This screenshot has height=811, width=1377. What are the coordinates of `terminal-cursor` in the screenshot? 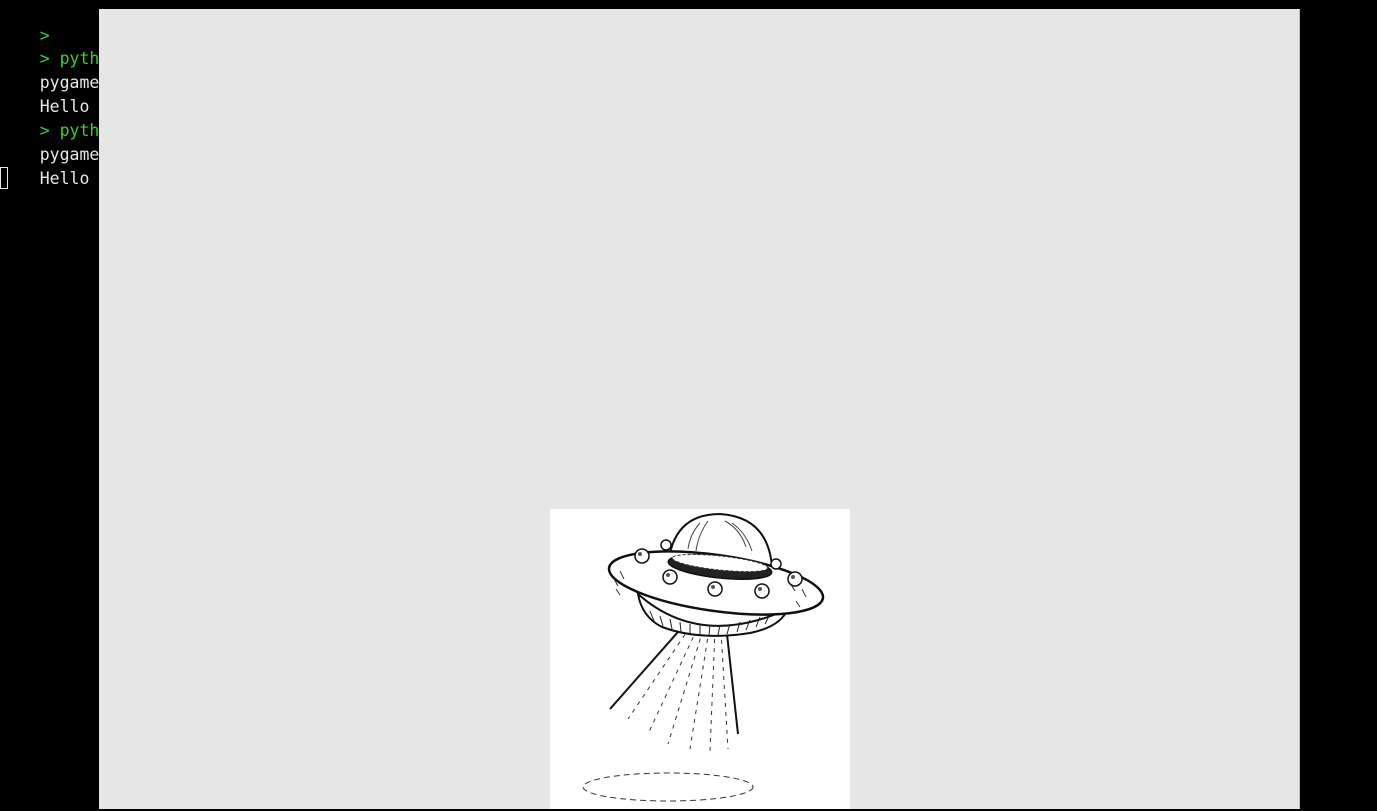 It's located at (4, 178).